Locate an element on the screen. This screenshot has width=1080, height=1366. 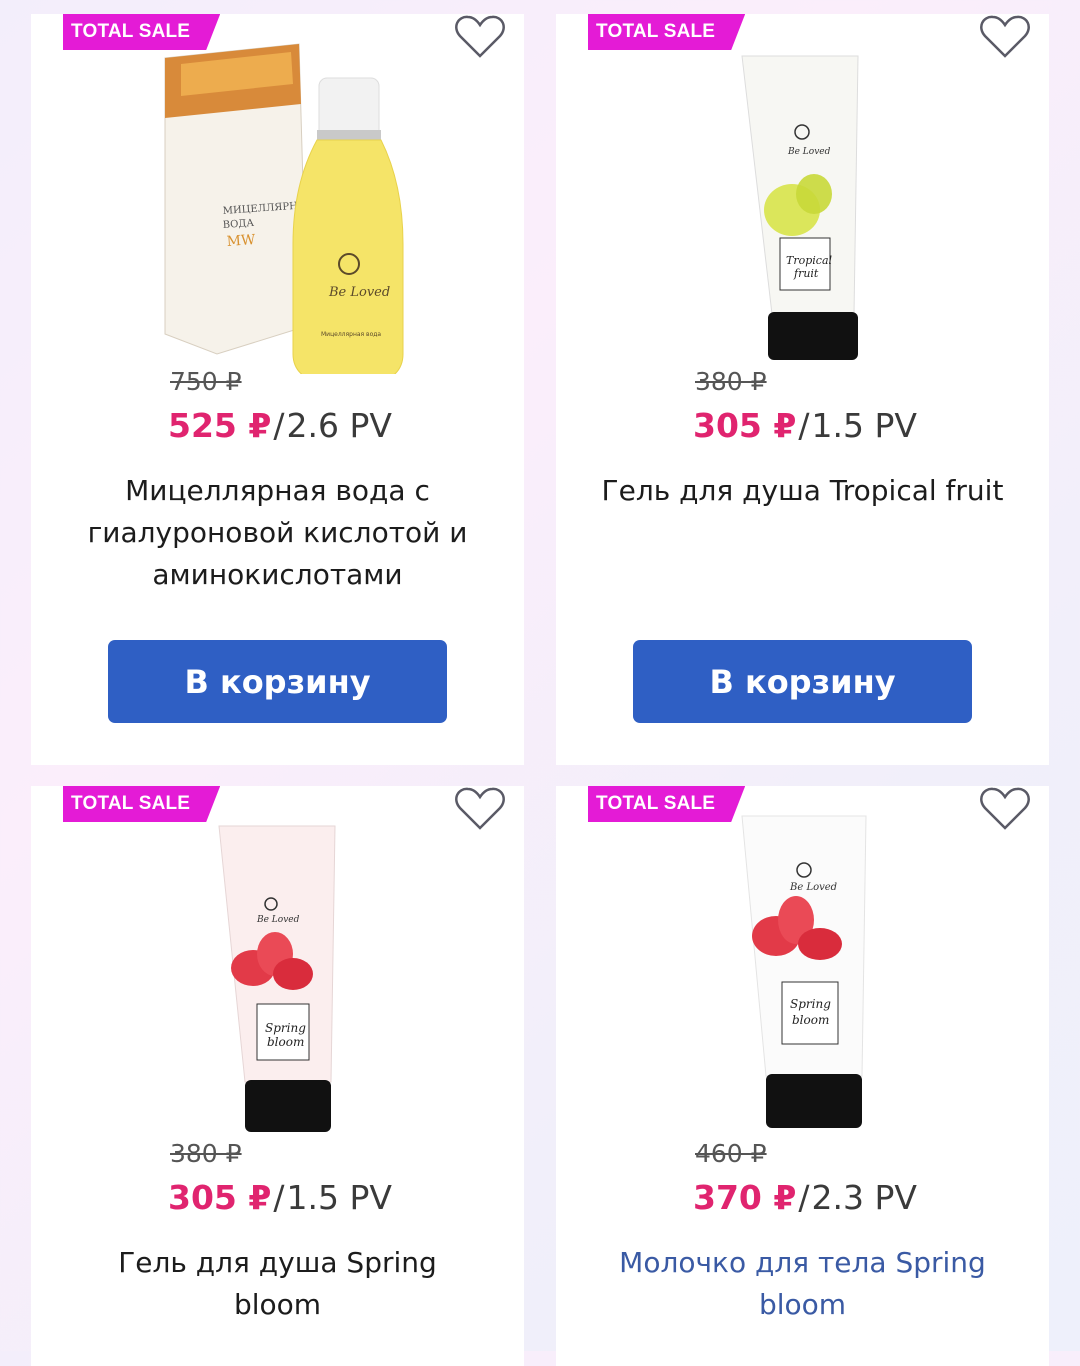
pv-value: 2.3 PV is located at coordinates (864, 1197).